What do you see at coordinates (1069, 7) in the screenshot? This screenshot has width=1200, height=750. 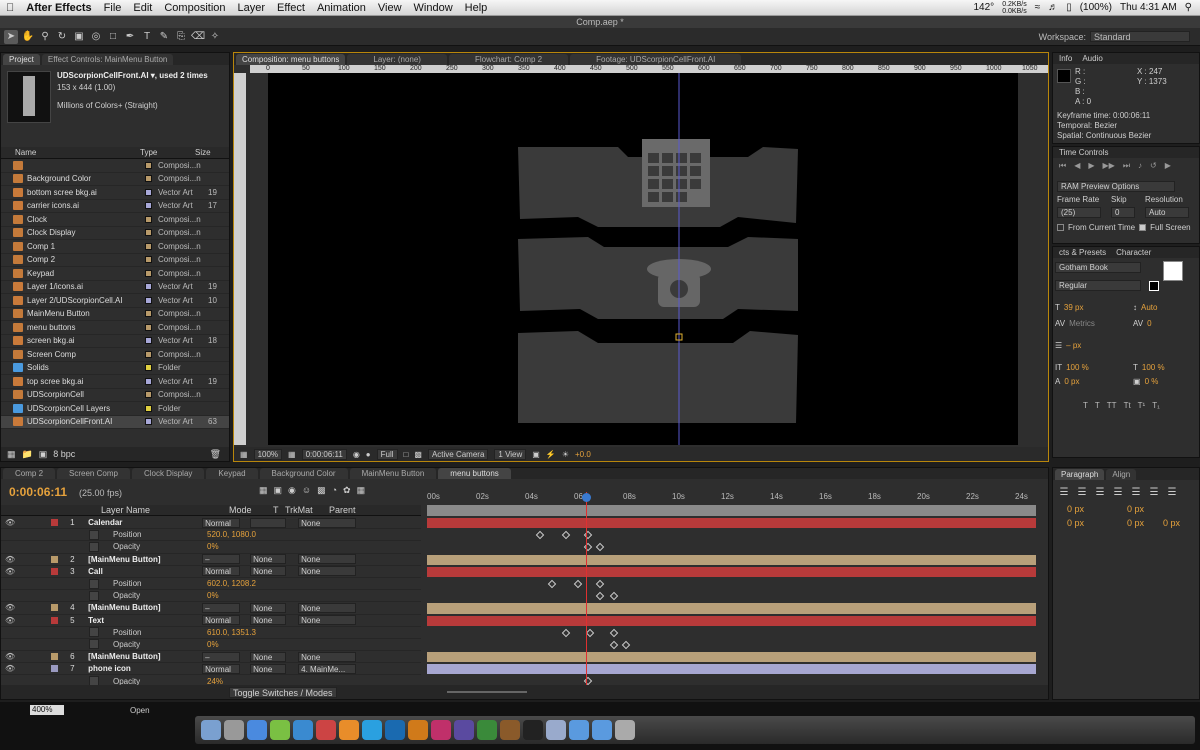 I see `battery-icon: ▯` at bounding box center [1069, 7].